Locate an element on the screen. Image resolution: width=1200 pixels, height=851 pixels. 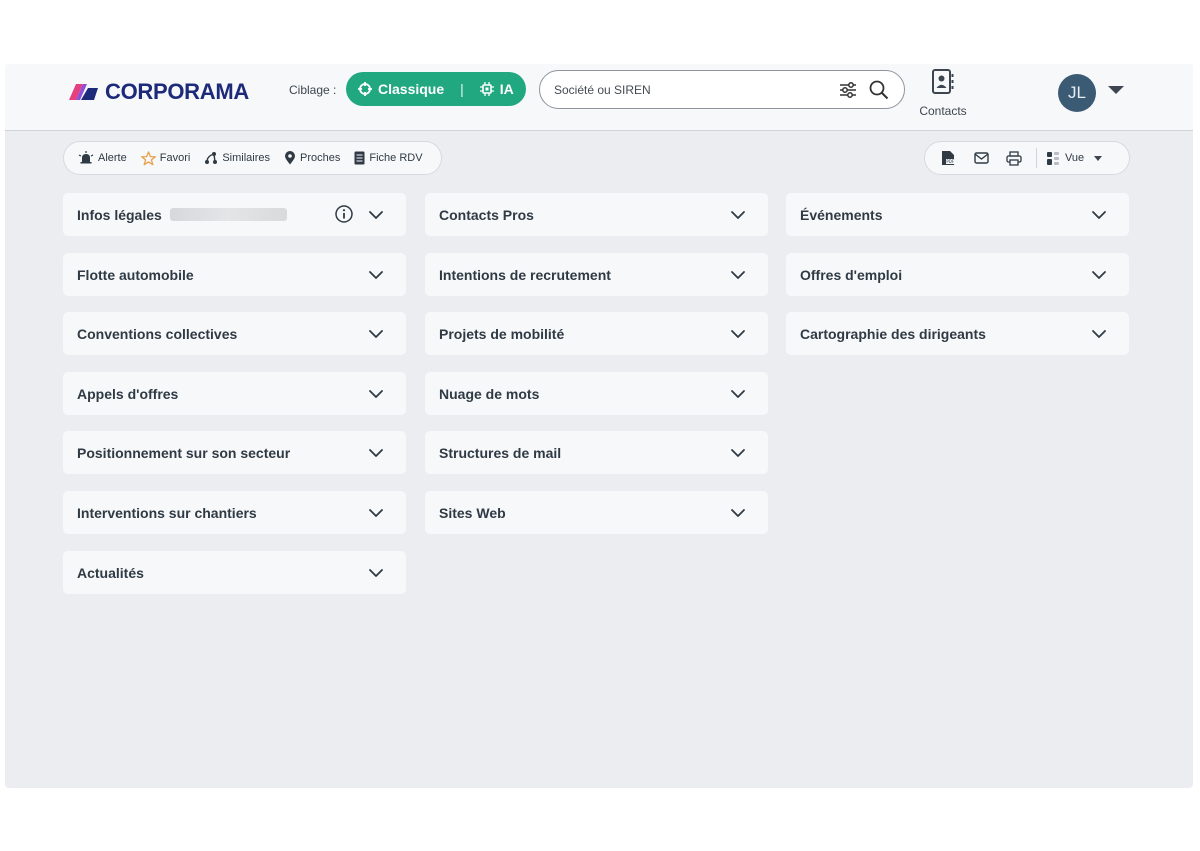
alerte-button: Alerte is located at coordinates (102, 158).